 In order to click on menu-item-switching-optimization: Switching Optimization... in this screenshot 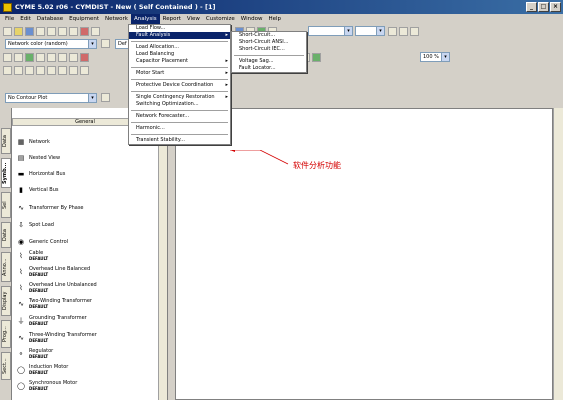, I will do `click(179, 104)`.